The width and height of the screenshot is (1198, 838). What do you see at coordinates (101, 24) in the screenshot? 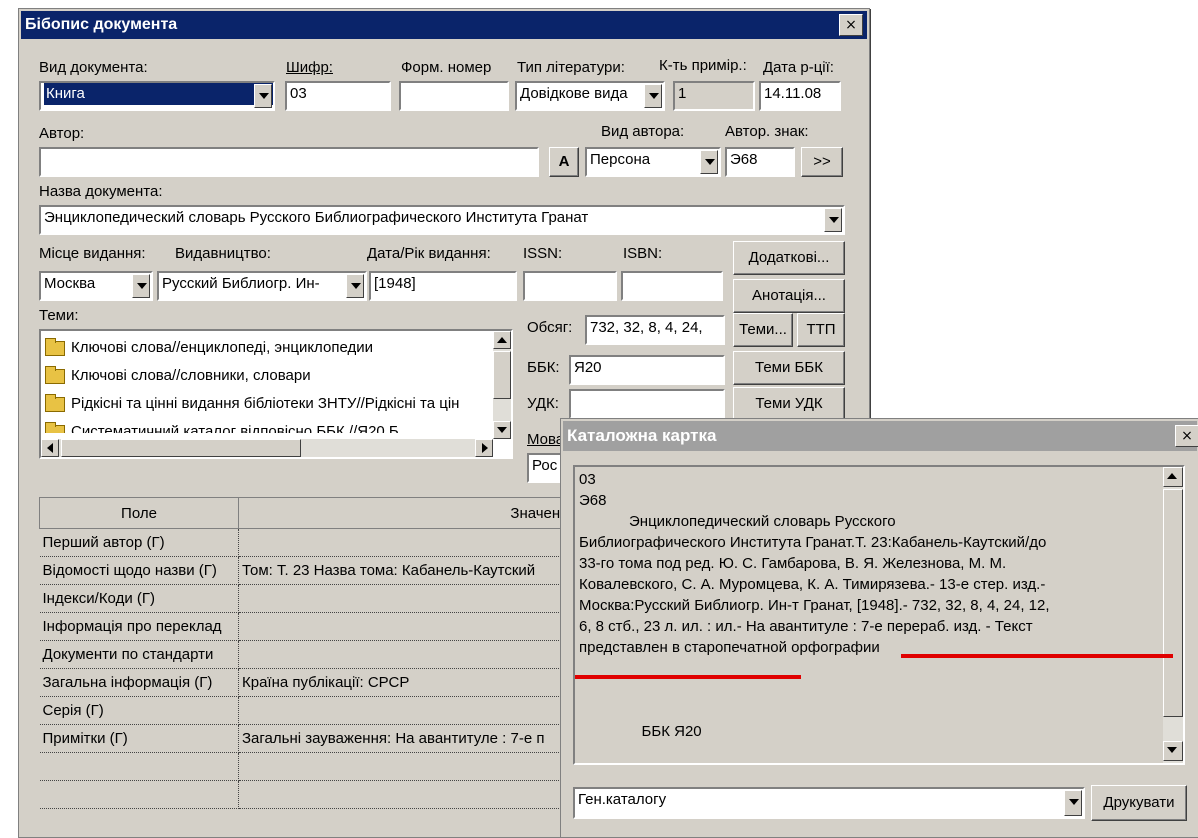
I see `window-title: Бібопис документа` at bounding box center [101, 24].